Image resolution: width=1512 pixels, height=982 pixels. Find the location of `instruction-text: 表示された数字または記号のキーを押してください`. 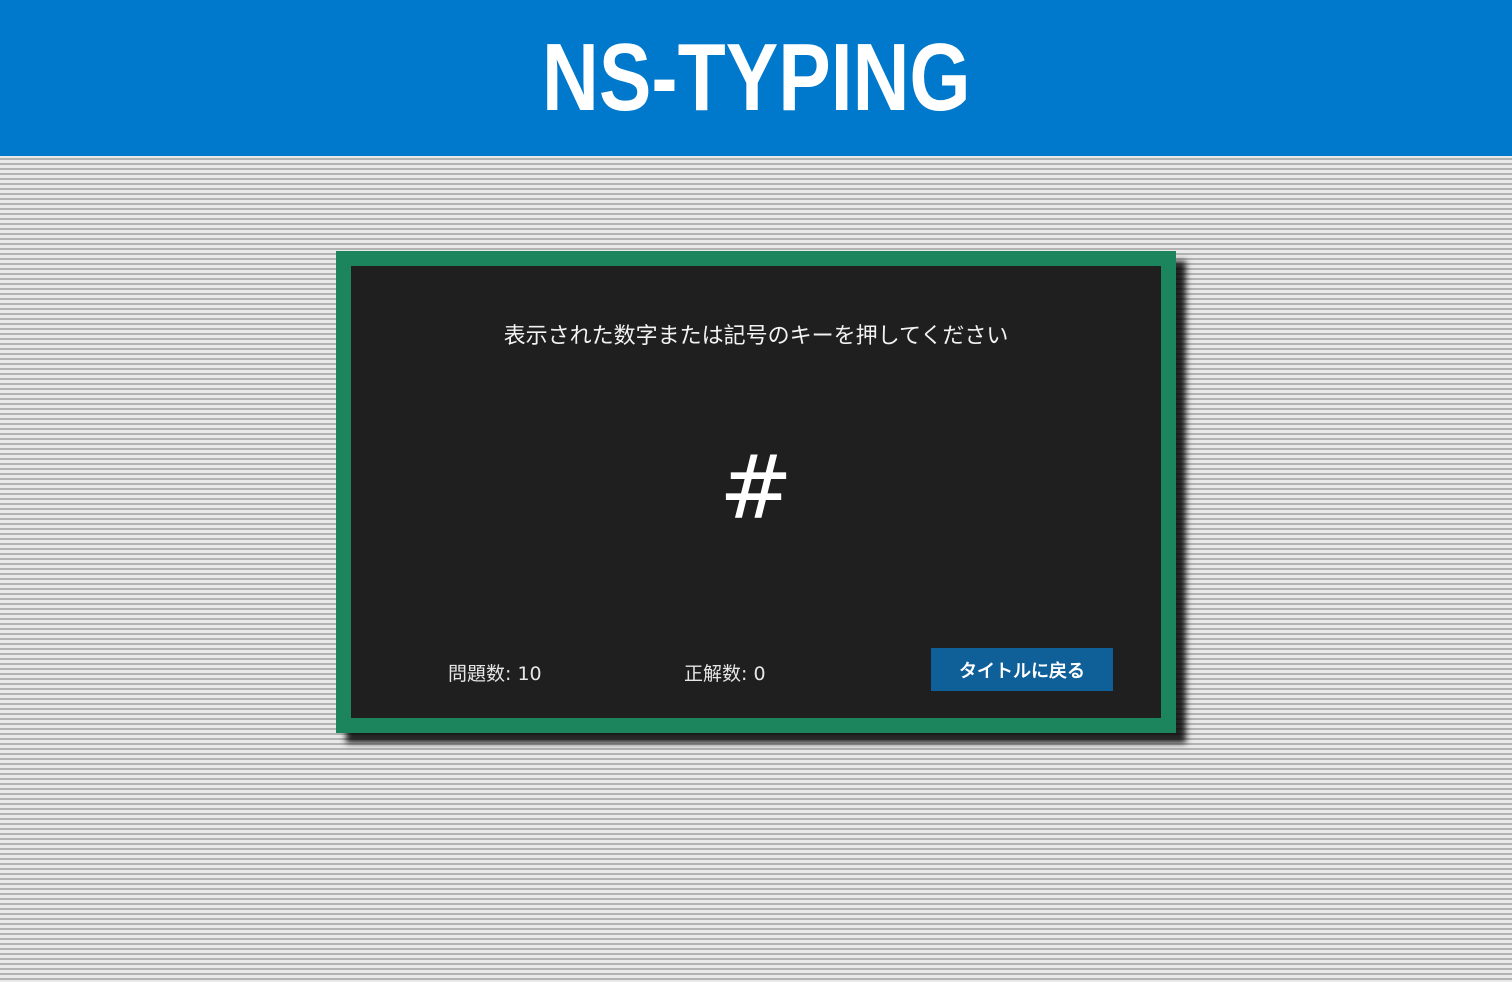

instruction-text: 表示された数字または記号のキーを押してください is located at coordinates (756, 336).